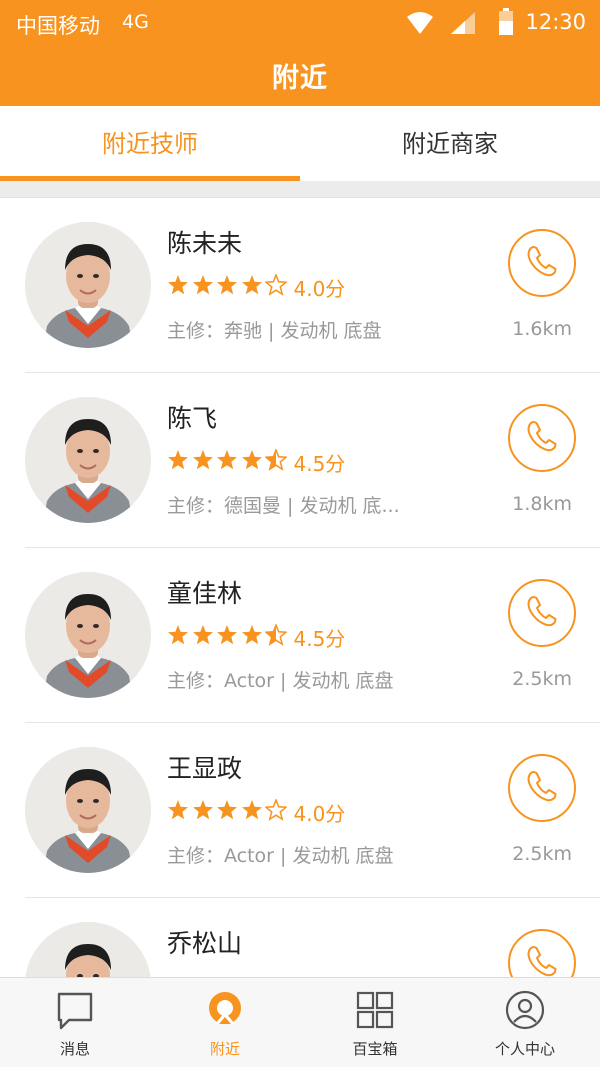  I want to click on title-bar: 附近, so click(300, 77).